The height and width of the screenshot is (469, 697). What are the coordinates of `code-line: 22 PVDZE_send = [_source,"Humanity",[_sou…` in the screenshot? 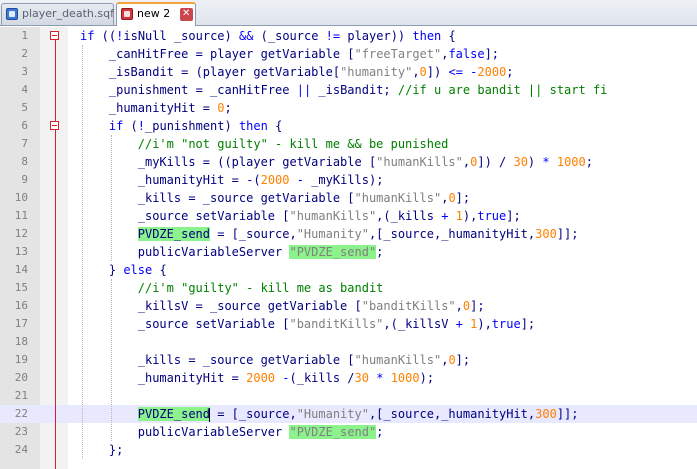 It's located at (348, 414).